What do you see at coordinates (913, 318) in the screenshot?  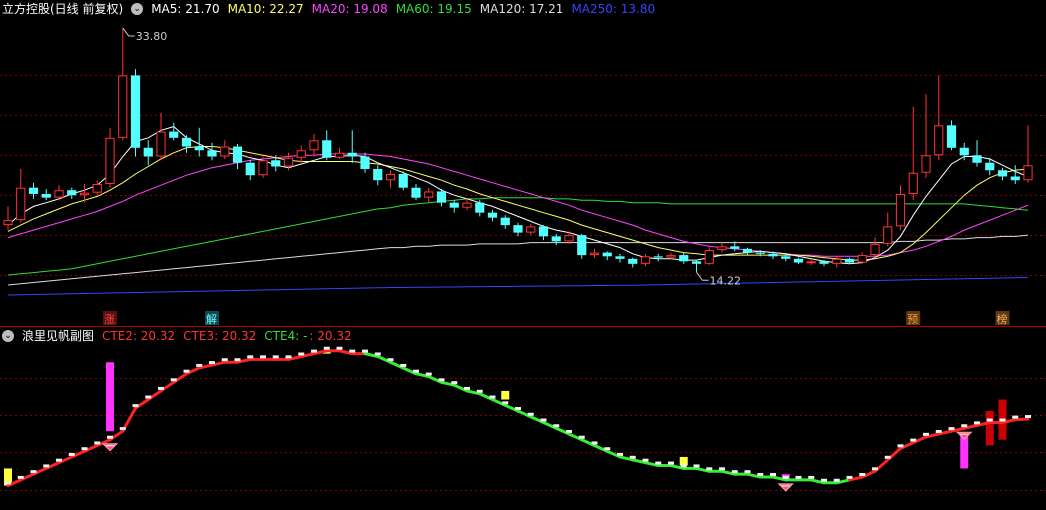 I see `marker-yu: 预` at bounding box center [913, 318].